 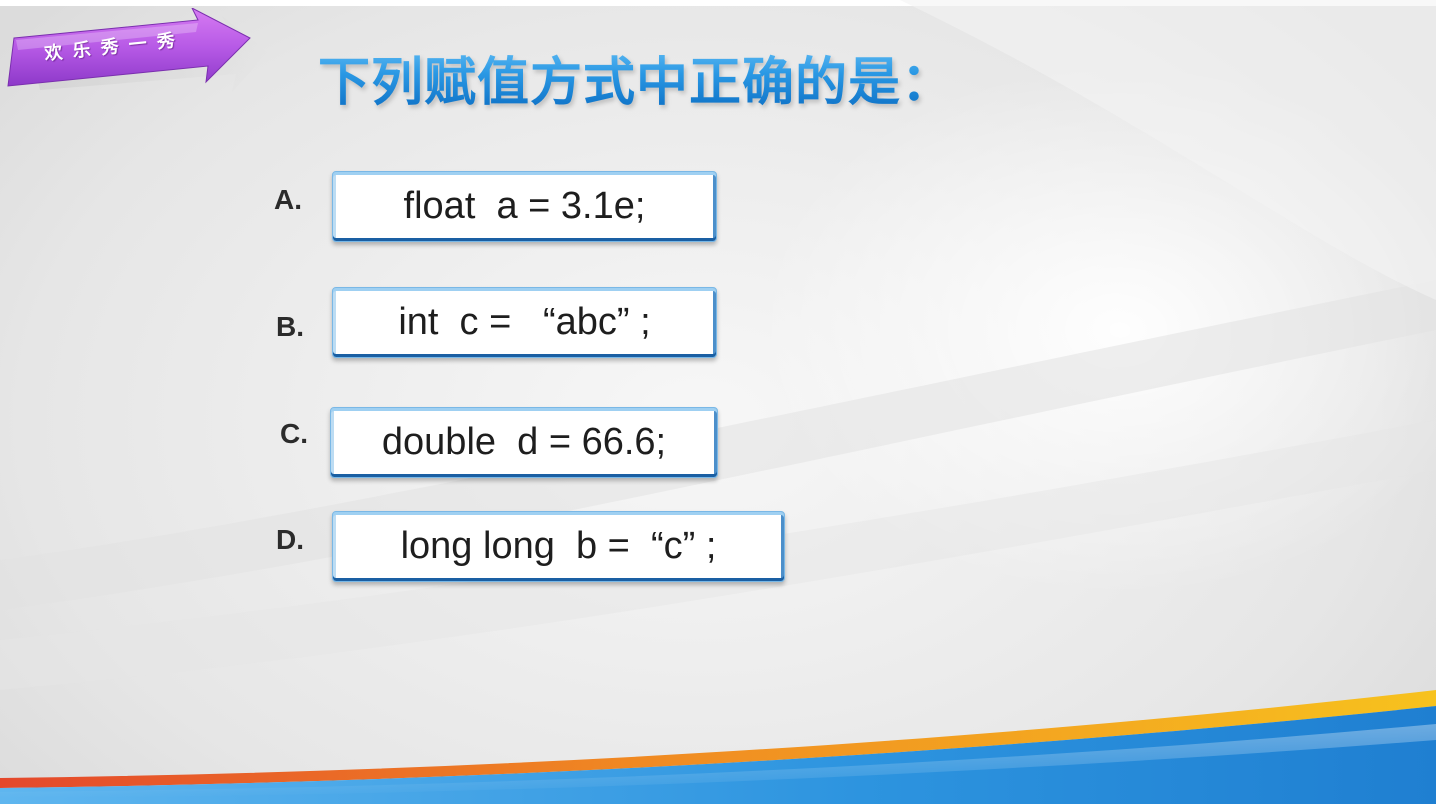 What do you see at coordinates (288, 199) in the screenshot?
I see `option-a-letter: A.` at bounding box center [288, 199].